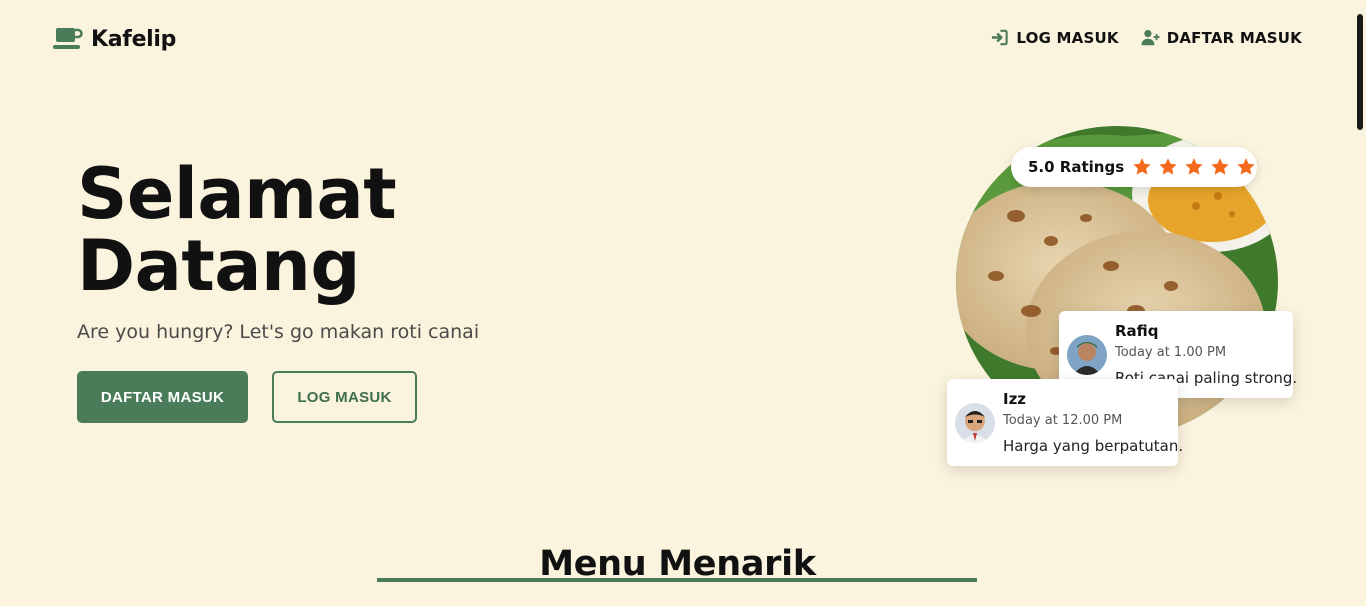 The image size is (1366, 606). Describe the element at coordinates (1150, 37) in the screenshot. I see `user-plus-icon` at that location.